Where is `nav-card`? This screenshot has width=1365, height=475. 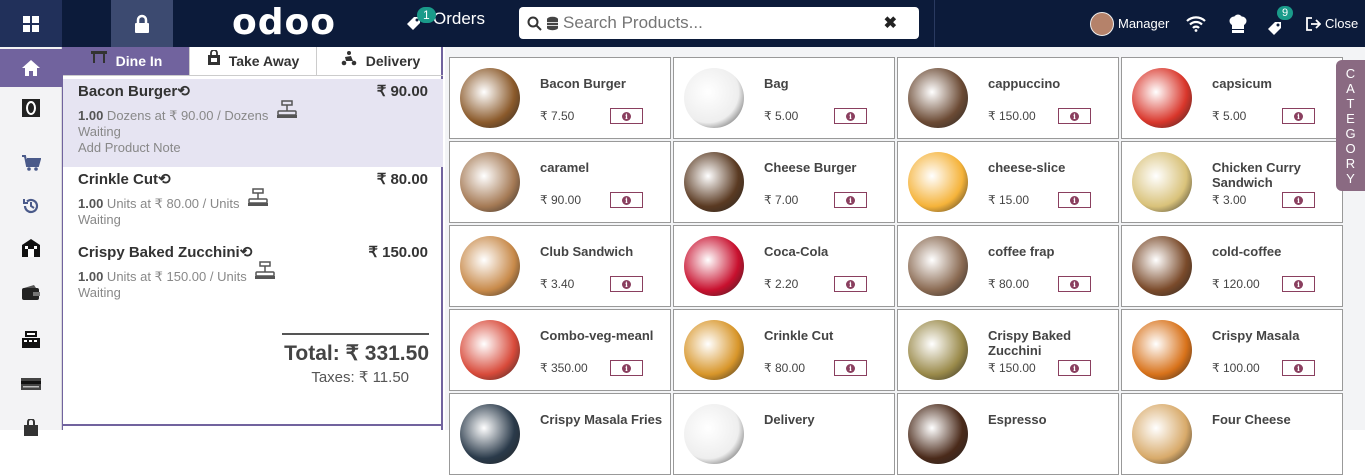 nav-card is located at coordinates (31, 384).